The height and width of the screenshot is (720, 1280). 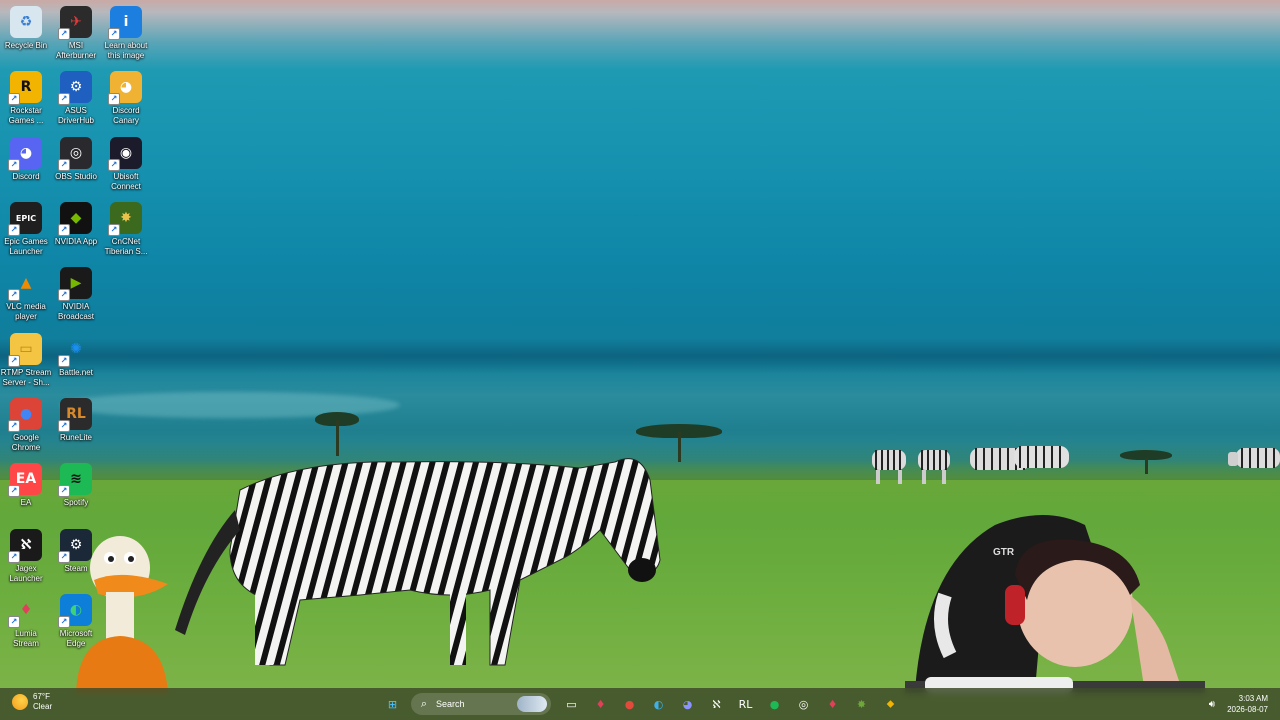 What do you see at coordinates (41, 696) in the screenshot?
I see `weather-temperature: 67°F` at bounding box center [41, 696].